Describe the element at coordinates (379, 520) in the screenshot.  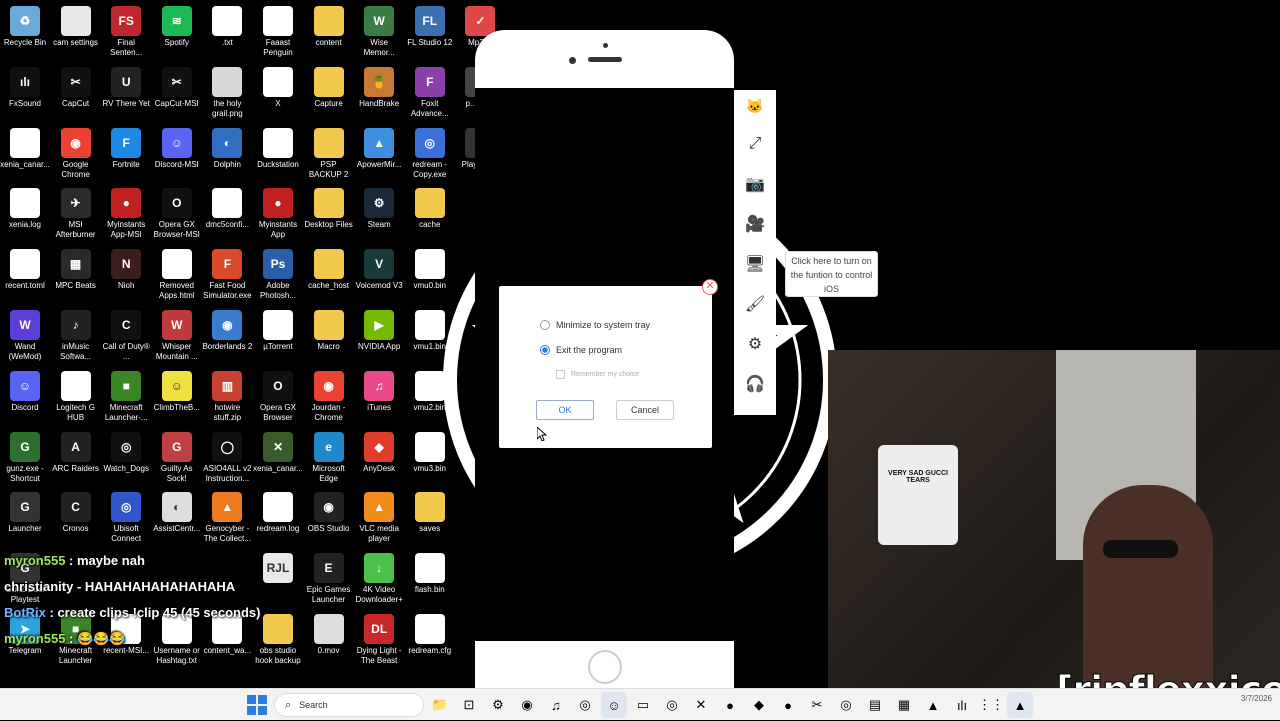
I see `desktop-icon: ▲ VLC media player` at that location.